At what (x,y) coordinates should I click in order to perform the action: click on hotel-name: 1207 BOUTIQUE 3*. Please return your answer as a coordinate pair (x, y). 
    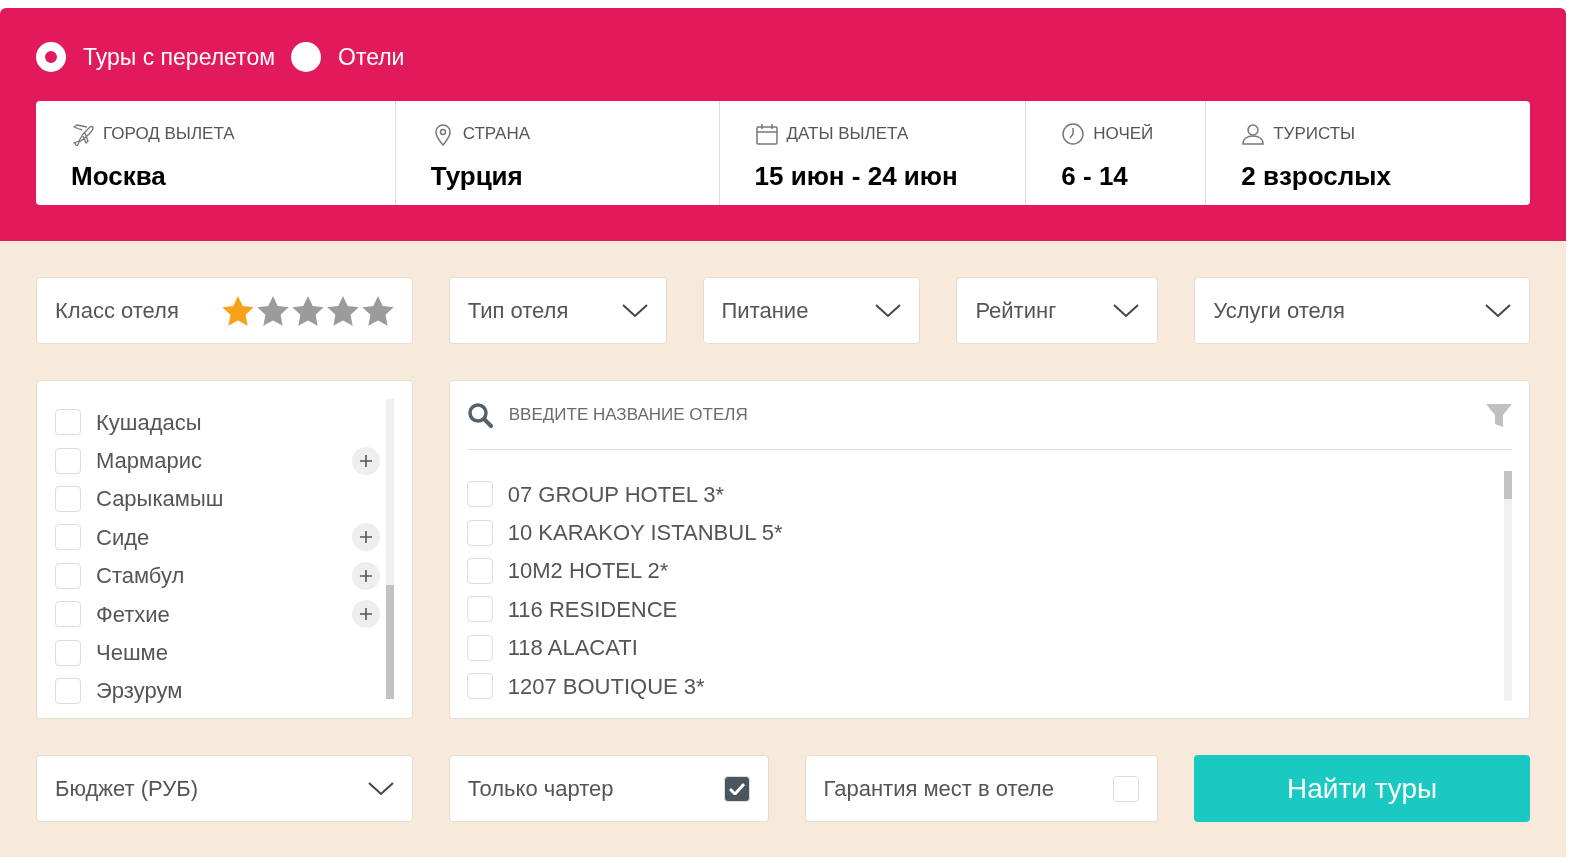
    Looking at the image, I should click on (606, 686).